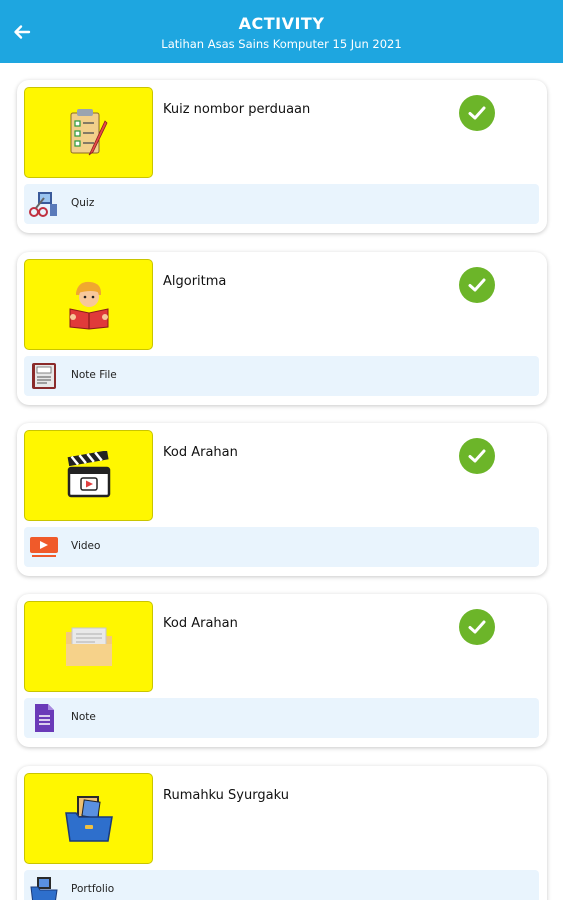  I want to click on activity-type-label: Portfolio, so click(93, 889).